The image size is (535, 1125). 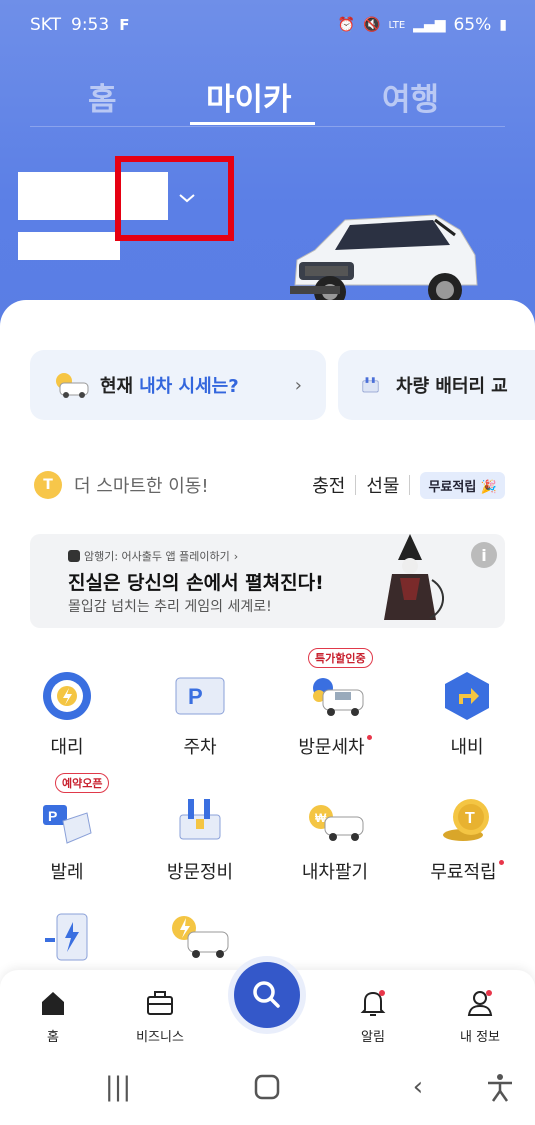 I want to click on ev-charger-icon, so click(x=66, y=937).